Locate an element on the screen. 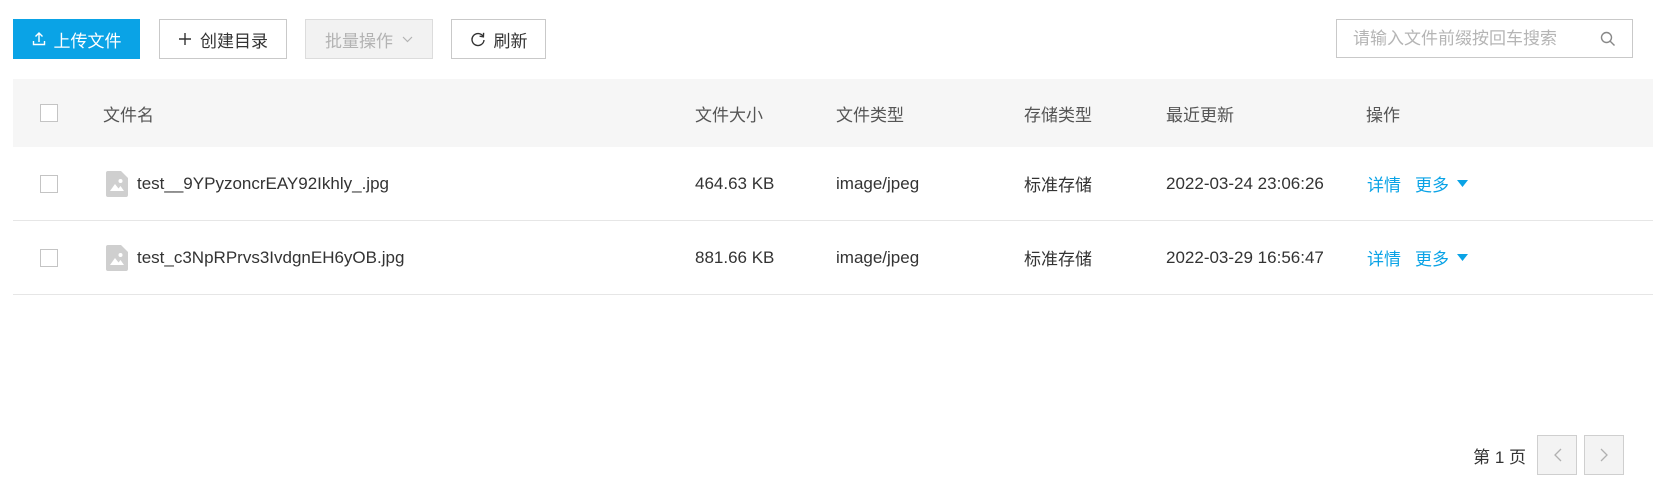 The width and height of the screenshot is (1663, 493). batch-operation-button: 批量操作 is located at coordinates (369, 39).